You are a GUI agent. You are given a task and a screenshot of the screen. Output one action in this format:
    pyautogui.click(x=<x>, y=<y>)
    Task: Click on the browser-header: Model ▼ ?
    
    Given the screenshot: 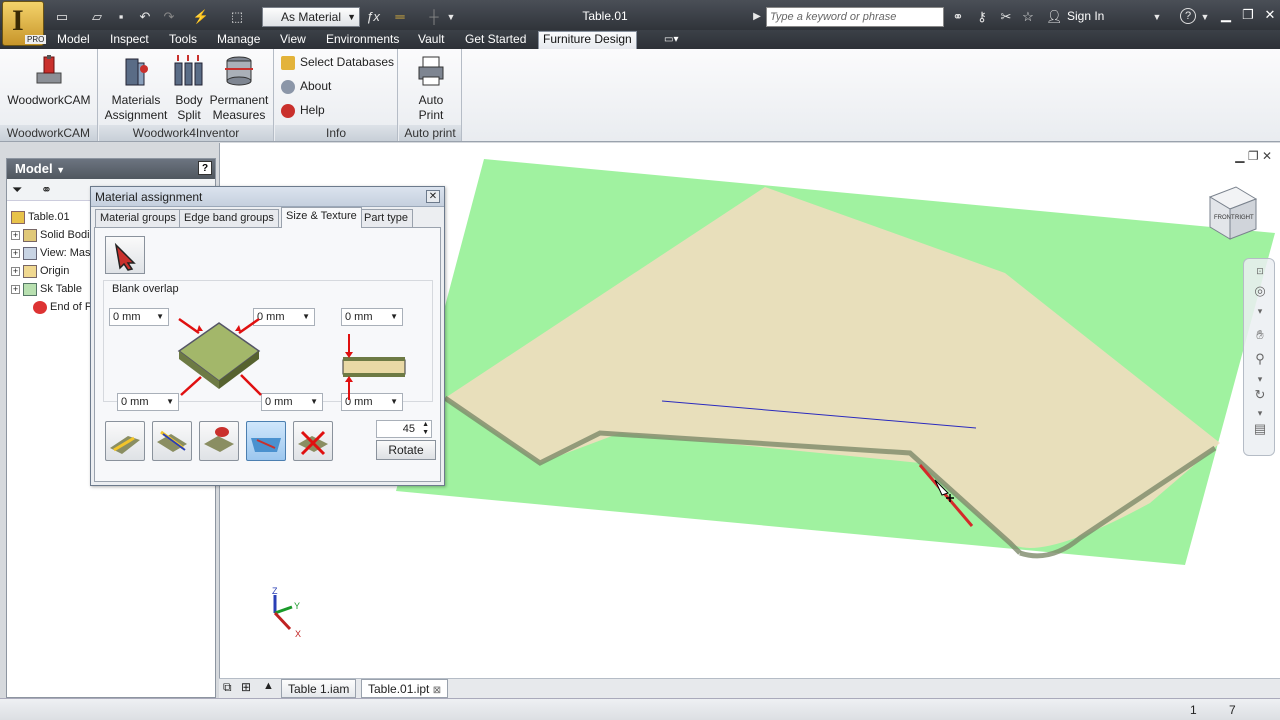 What is the action you would take?
    pyautogui.click(x=111, y=169)
    